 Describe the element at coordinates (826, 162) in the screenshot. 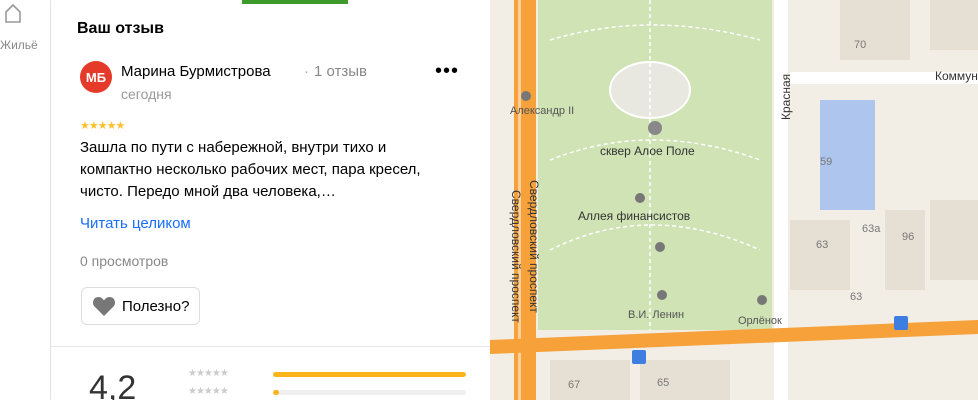

I see `house-number: 59` at that location.